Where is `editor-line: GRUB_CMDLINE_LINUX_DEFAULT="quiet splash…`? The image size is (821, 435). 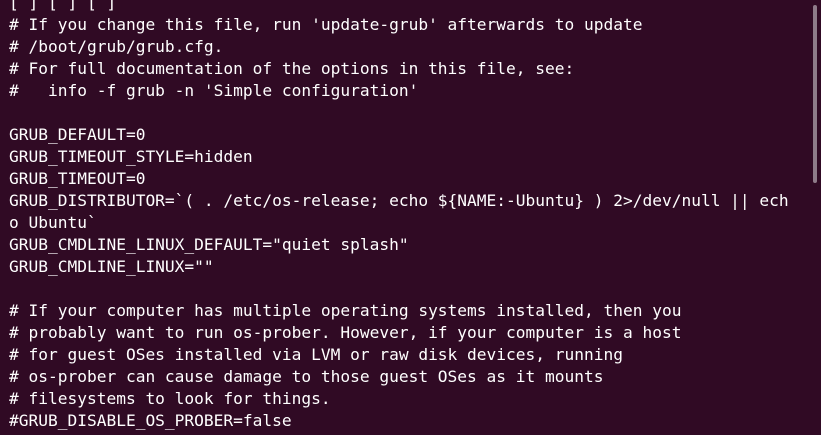 editor-line: GRUB_CMDLINE_LINUX_DEFAULT="quiet splash… is located at coordinates (209, 244).